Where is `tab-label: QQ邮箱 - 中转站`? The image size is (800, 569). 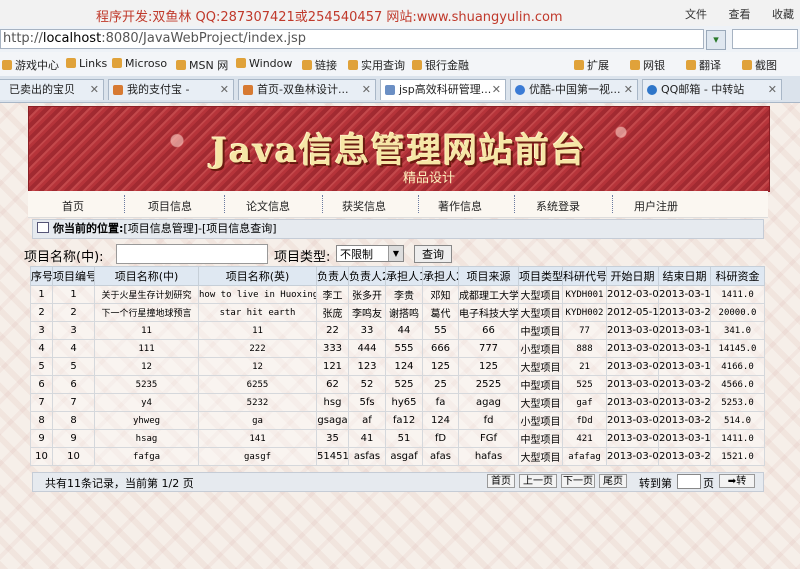 tab-label: QQ邮箱 - 中转站 is located at coordinates (703, 89).